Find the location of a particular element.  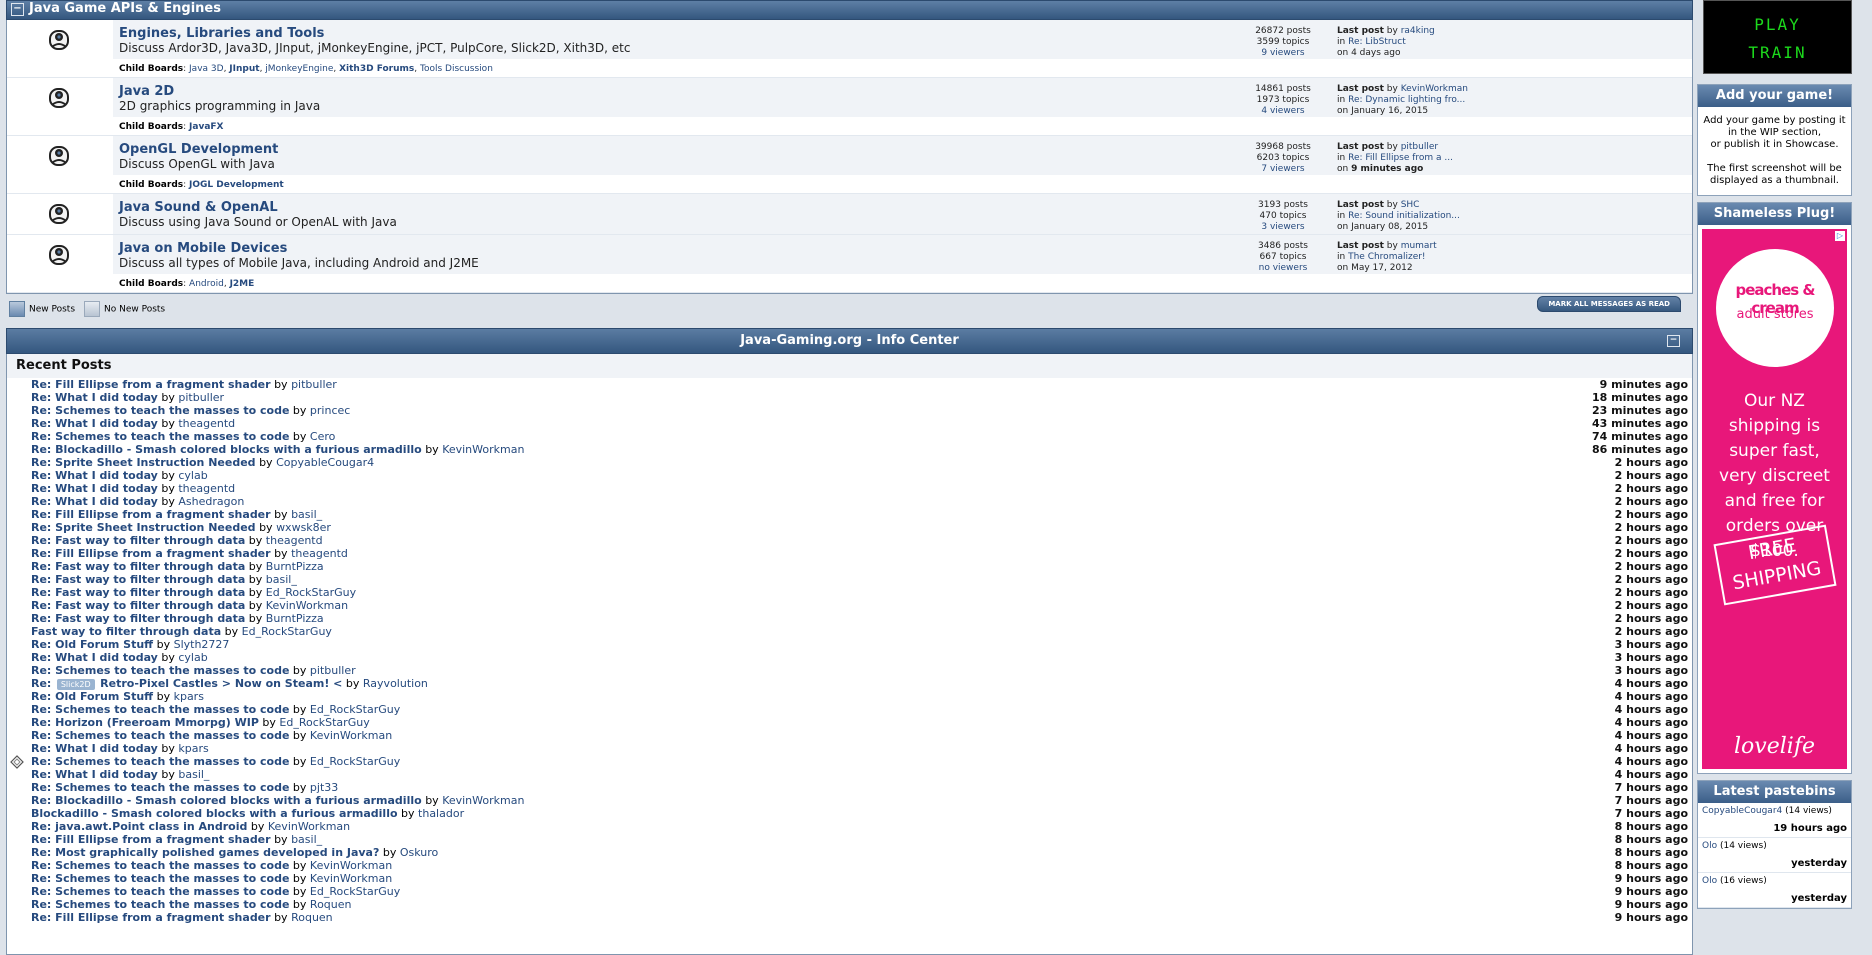

recent-post-user-link: wxwsk8er is located at coordinates (303, 527).